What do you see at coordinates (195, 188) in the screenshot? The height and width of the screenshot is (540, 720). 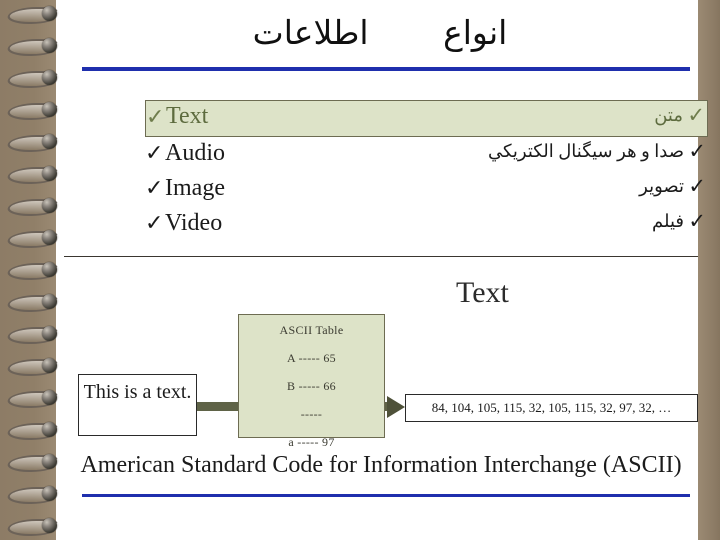 I see `list-item-label-en: Image` at bounding box center [195, 188].